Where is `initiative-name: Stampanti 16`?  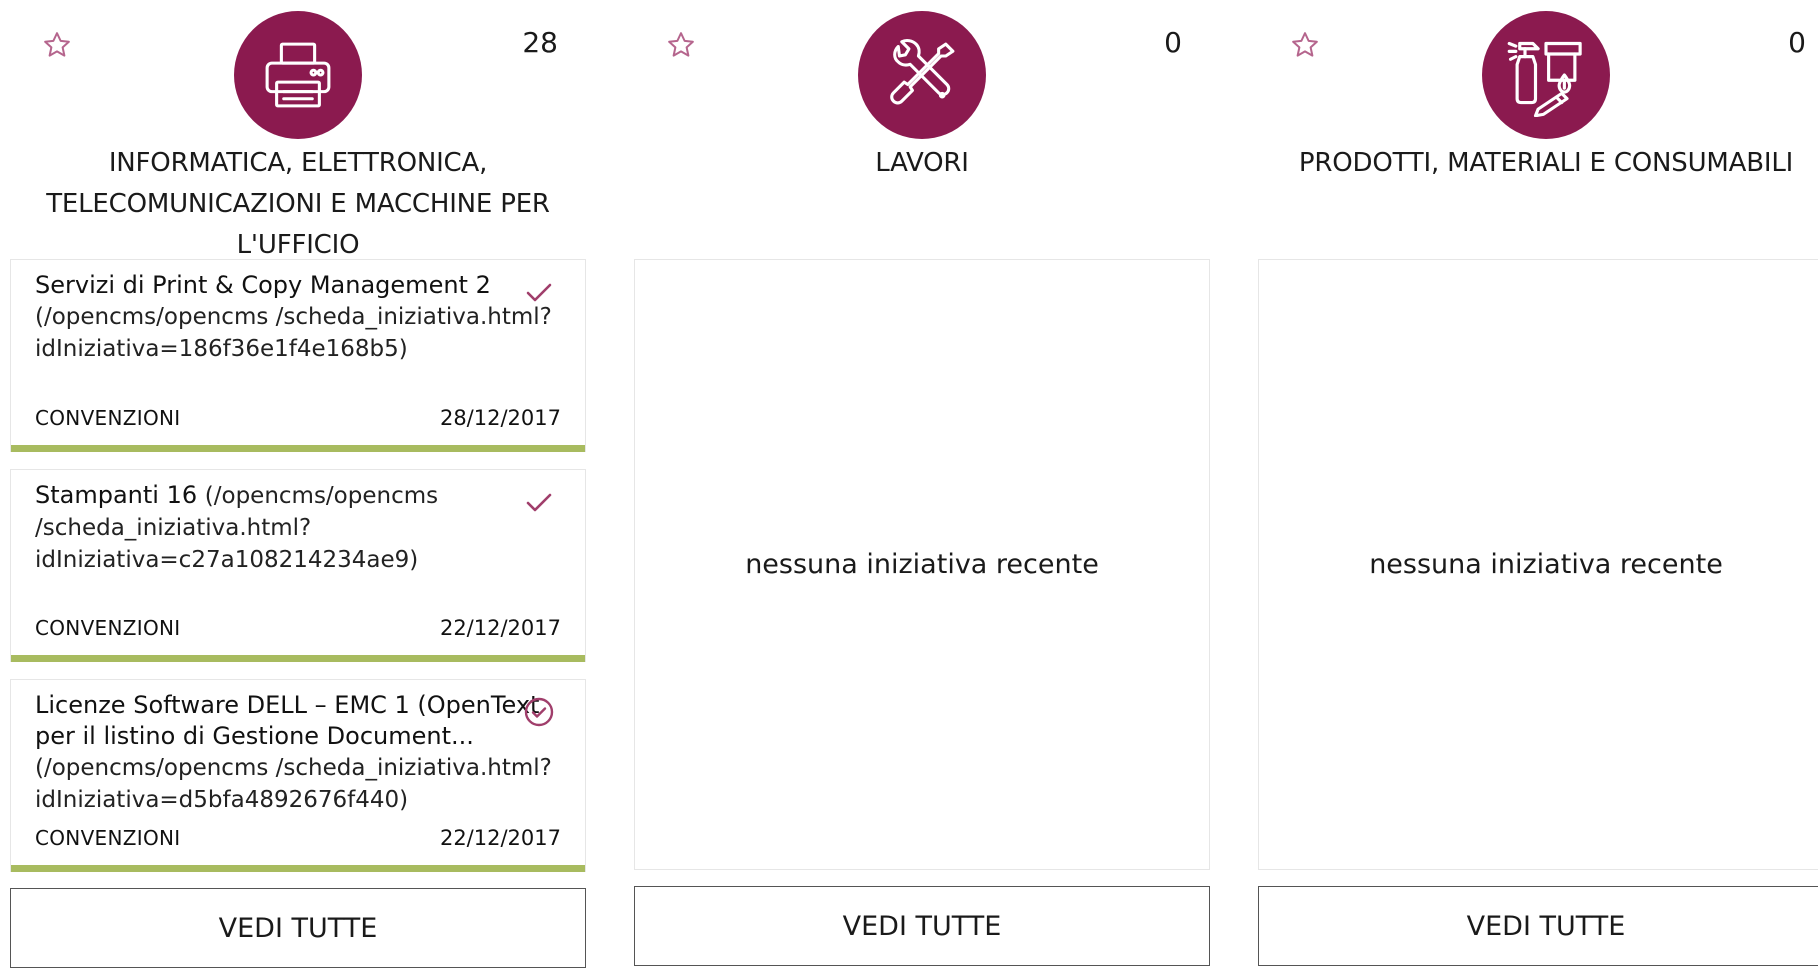 initiative-name: Stampanti 16 is located at coordinates (116, 495).